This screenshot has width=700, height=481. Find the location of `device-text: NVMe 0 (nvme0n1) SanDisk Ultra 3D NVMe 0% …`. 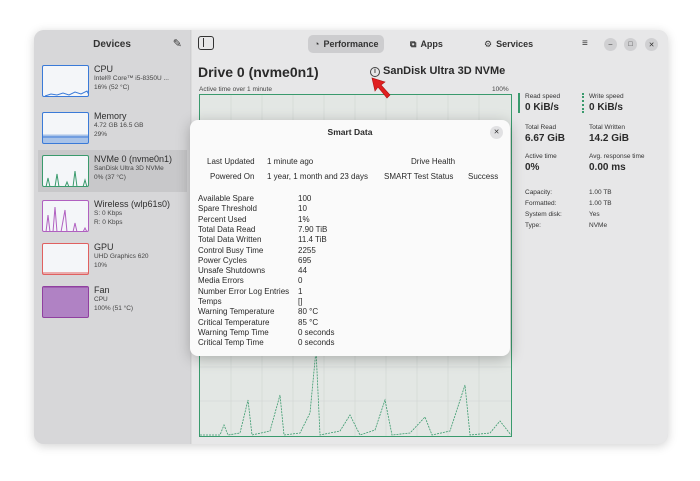

device-text: NVMe 0 (nvme0n1) SanDisk Ultra 3D NVMe 0% … is located at coordinates (140, 168).